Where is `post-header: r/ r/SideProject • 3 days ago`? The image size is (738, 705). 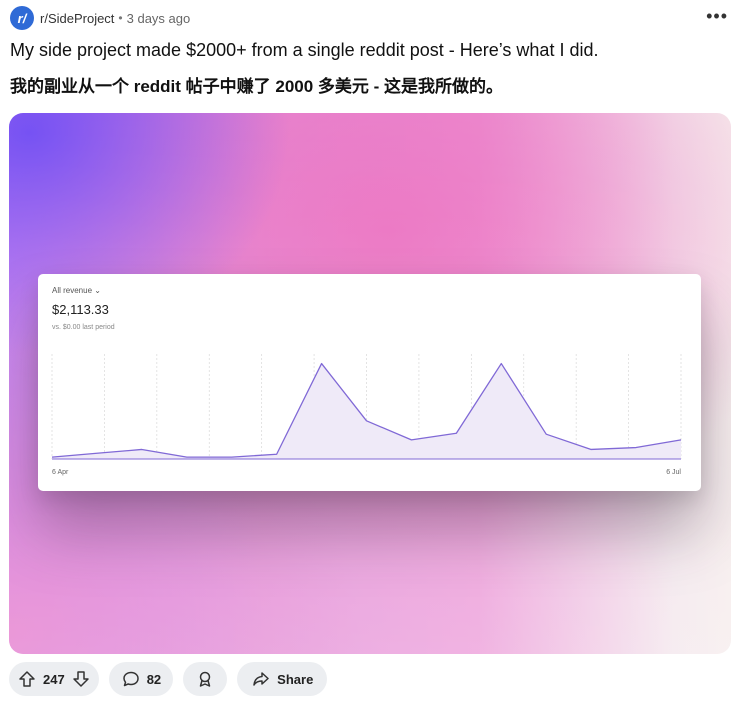
post-header: r/ r/SideProject • 3 days ago is located at coordinates (100, 18).